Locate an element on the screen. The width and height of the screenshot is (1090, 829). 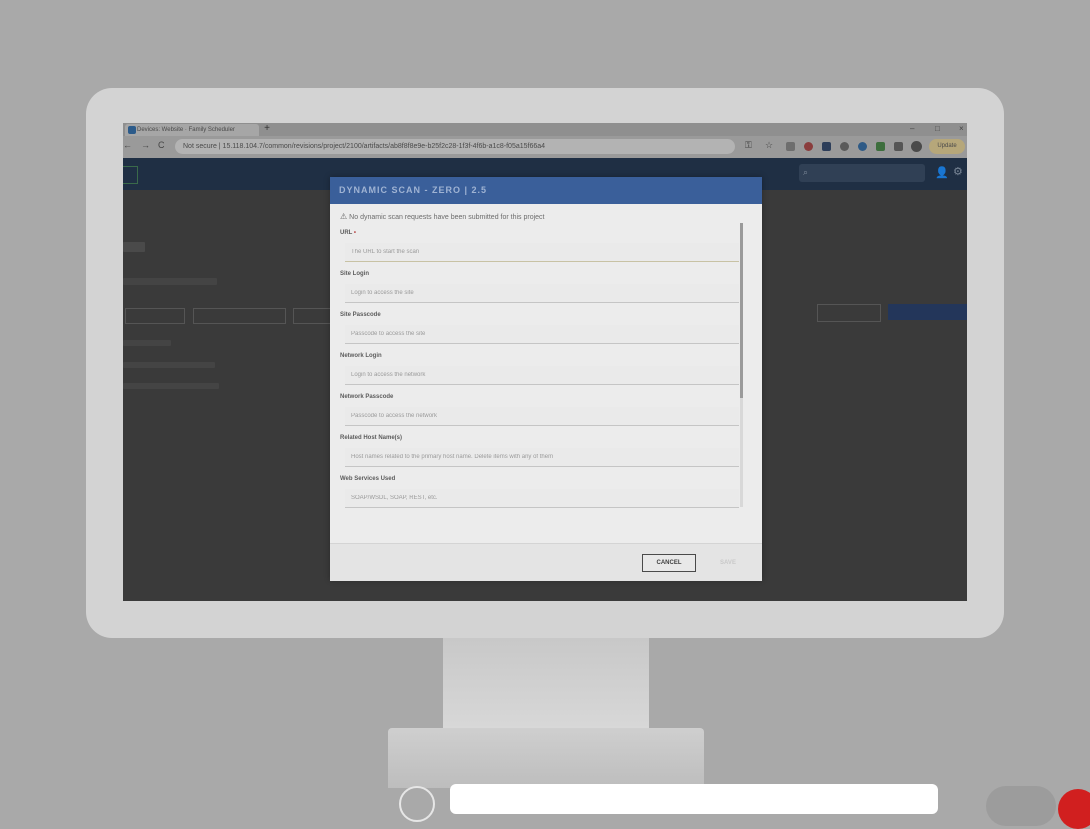
network-passcode-input is located at coordinates (542, 416).